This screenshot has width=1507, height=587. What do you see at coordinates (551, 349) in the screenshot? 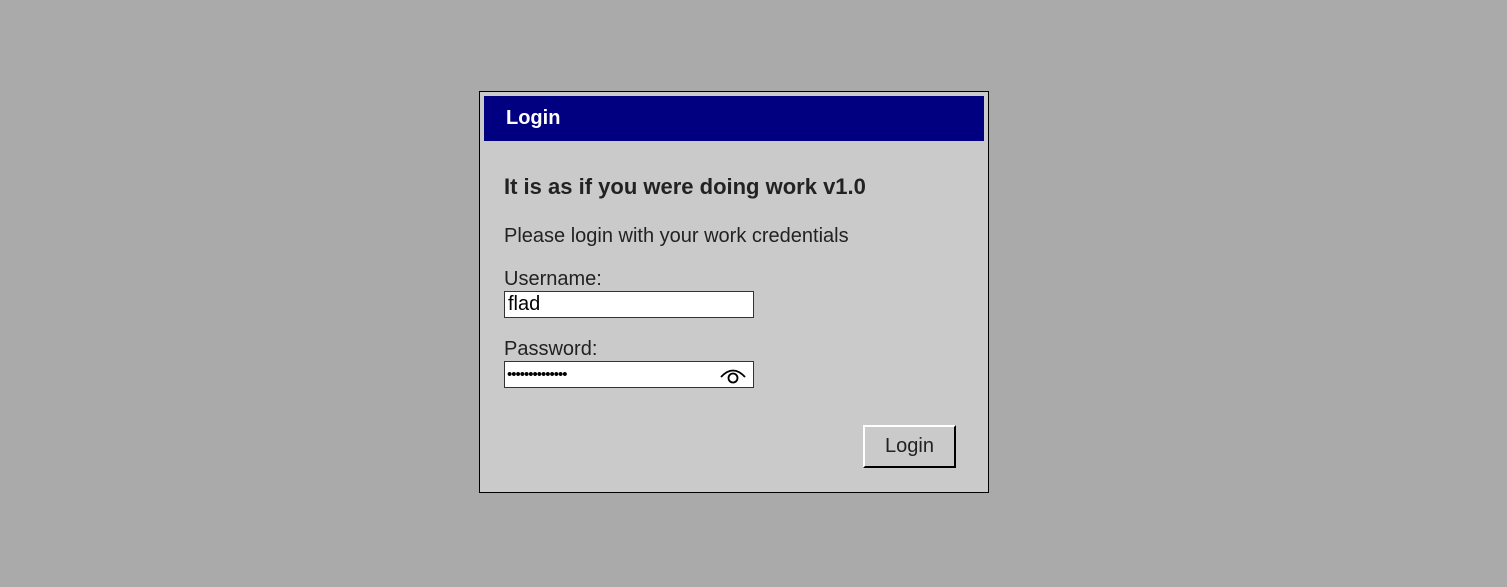
I see `password-label: Password:` at bounding box center [551, 349].